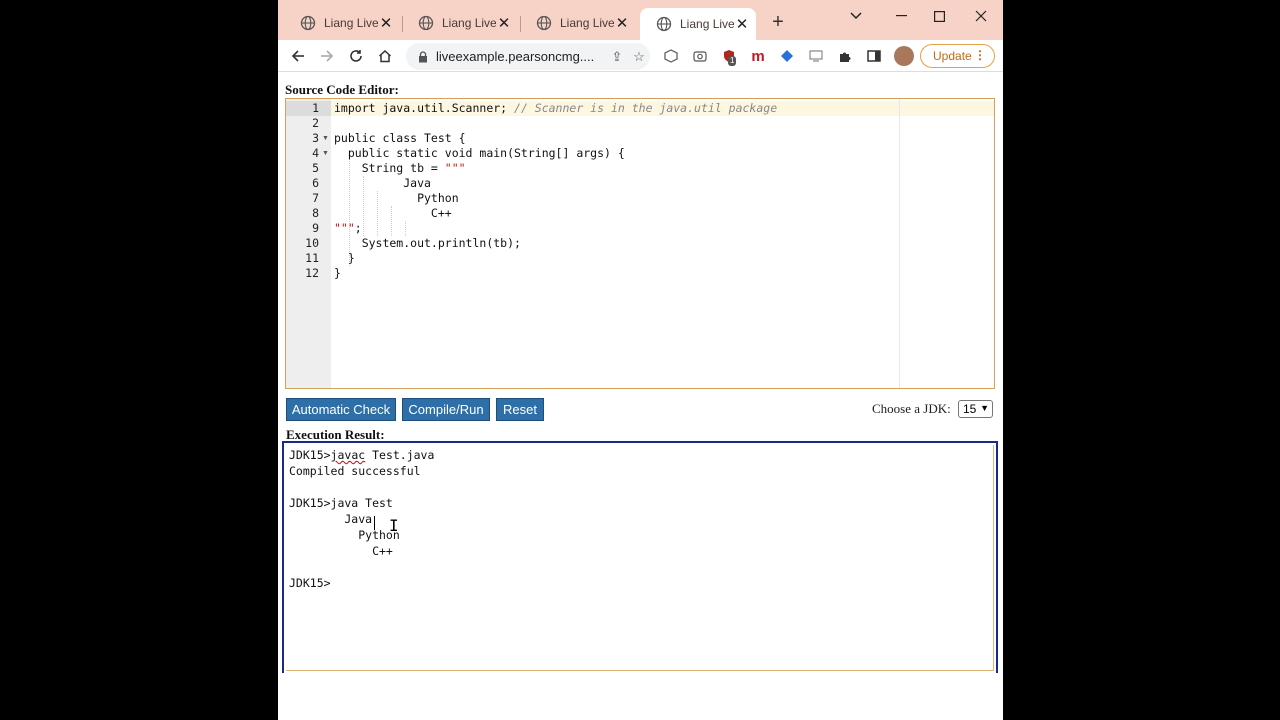 Image resolution: width=1280 pixels, height=720 pixels. I want to click on indent-guide, so click(405, 228).